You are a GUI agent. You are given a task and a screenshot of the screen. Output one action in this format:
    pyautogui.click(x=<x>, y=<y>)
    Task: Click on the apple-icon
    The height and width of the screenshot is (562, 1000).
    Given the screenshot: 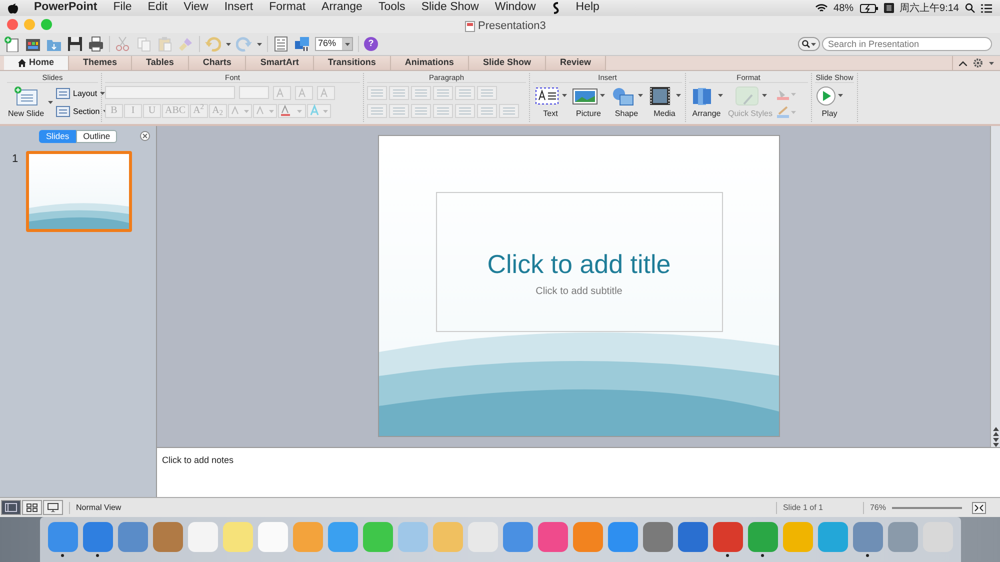 What is the action you would take?
    pyautogui.click(x=13, y=8)
    